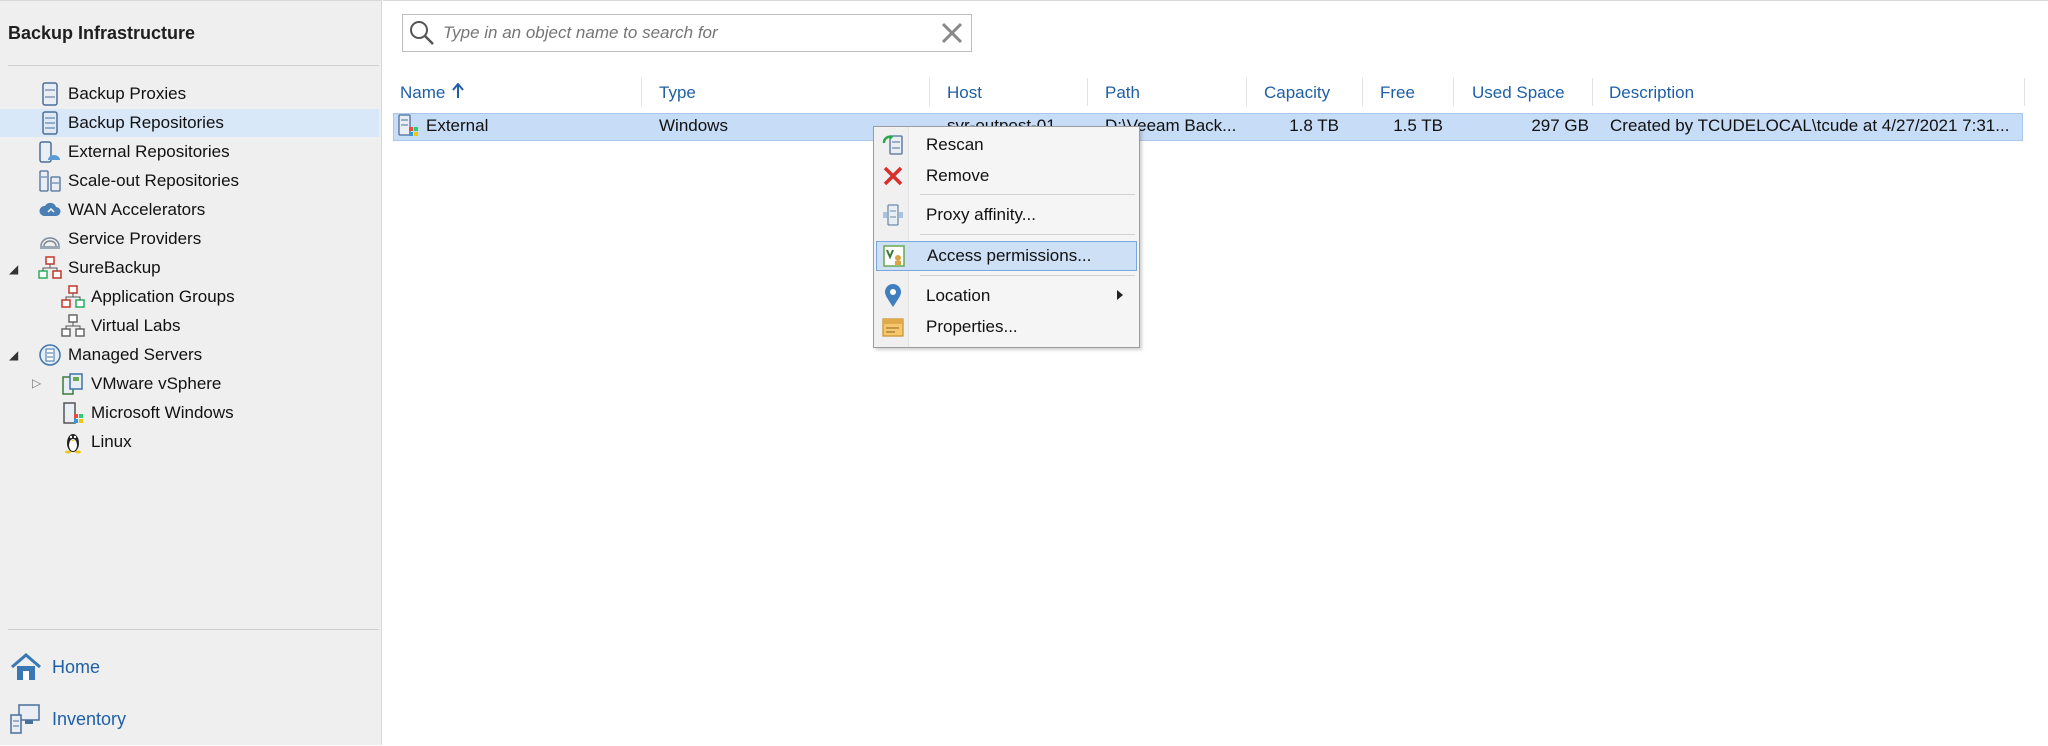  I want to click on server-stack-icon, so click(50, 94).